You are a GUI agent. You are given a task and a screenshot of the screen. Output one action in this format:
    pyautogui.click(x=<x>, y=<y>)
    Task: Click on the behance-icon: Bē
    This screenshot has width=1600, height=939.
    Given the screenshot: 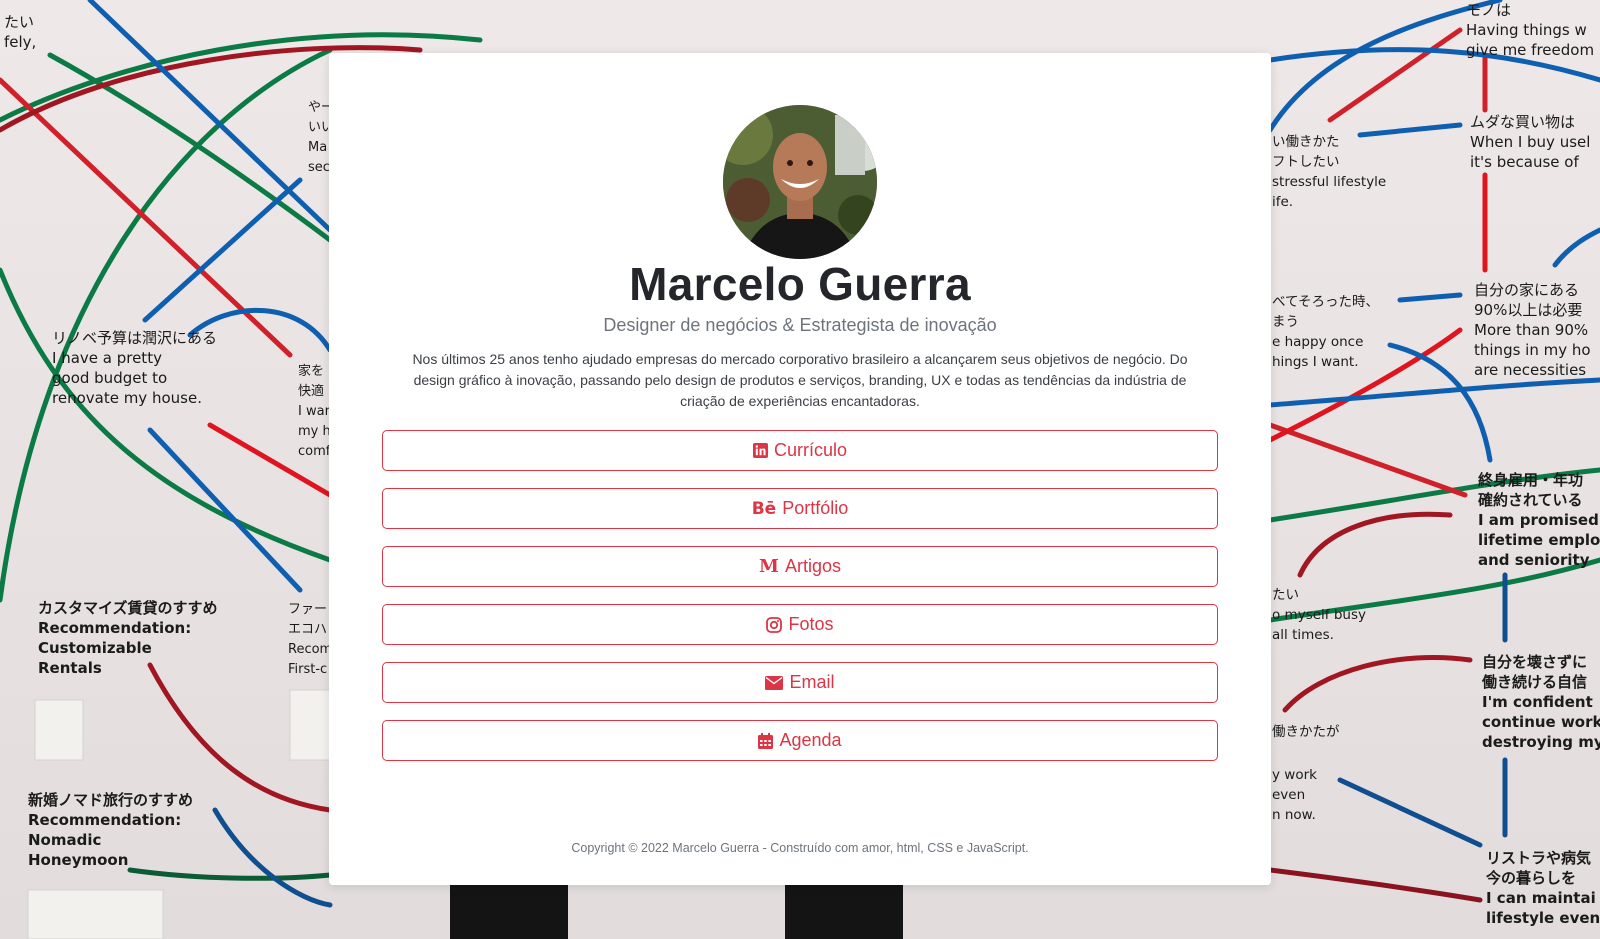 What is the action you would take?
    pyautogui.click(x=764, y=508)
    